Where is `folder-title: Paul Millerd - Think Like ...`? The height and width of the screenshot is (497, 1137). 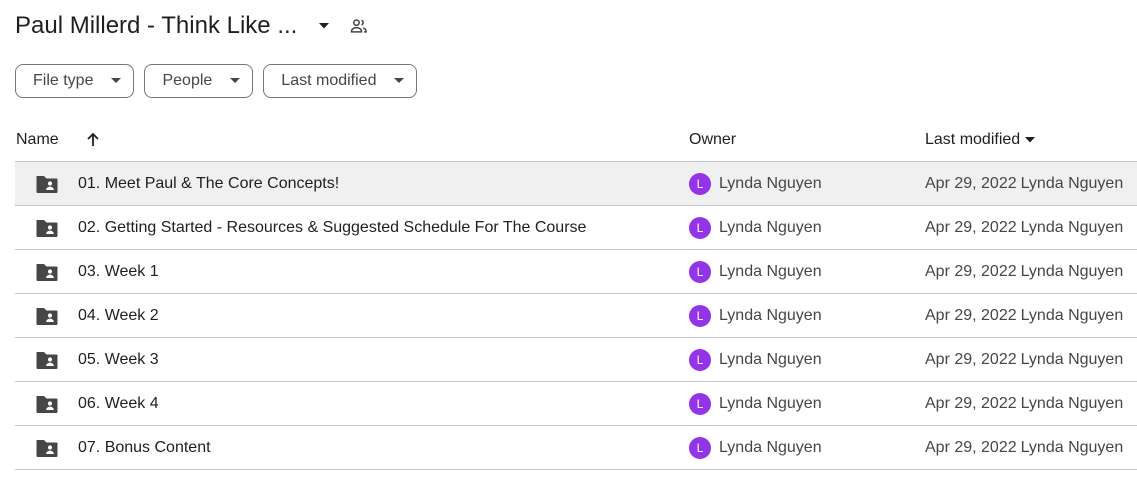
folder-title: Paul Millerd - Think Like ... is located at coordinates (156, 26).